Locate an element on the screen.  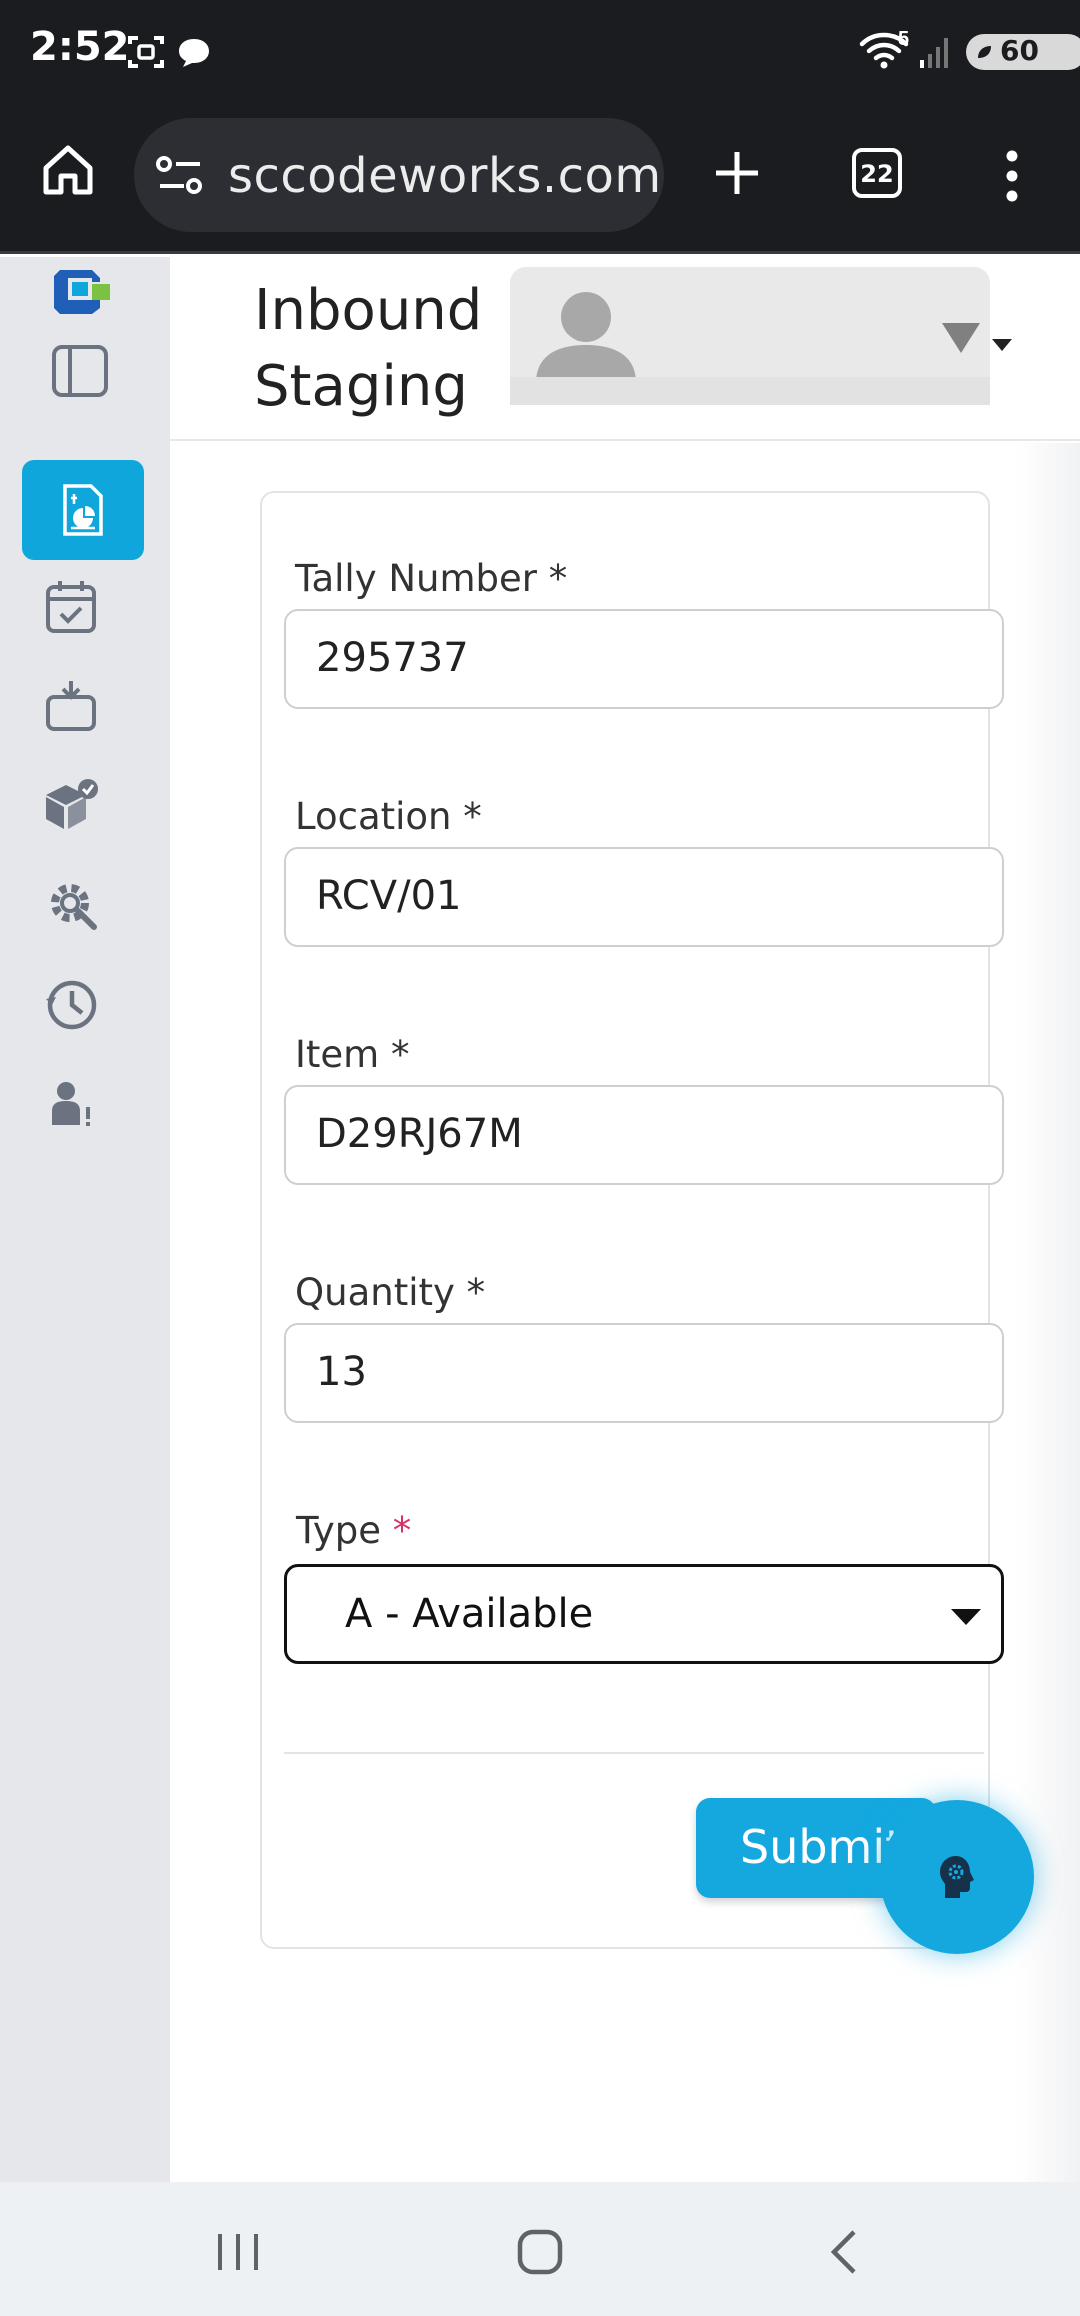
browser-toolbar: sccodeworks.com 22 is located at coordinates (540, 179).